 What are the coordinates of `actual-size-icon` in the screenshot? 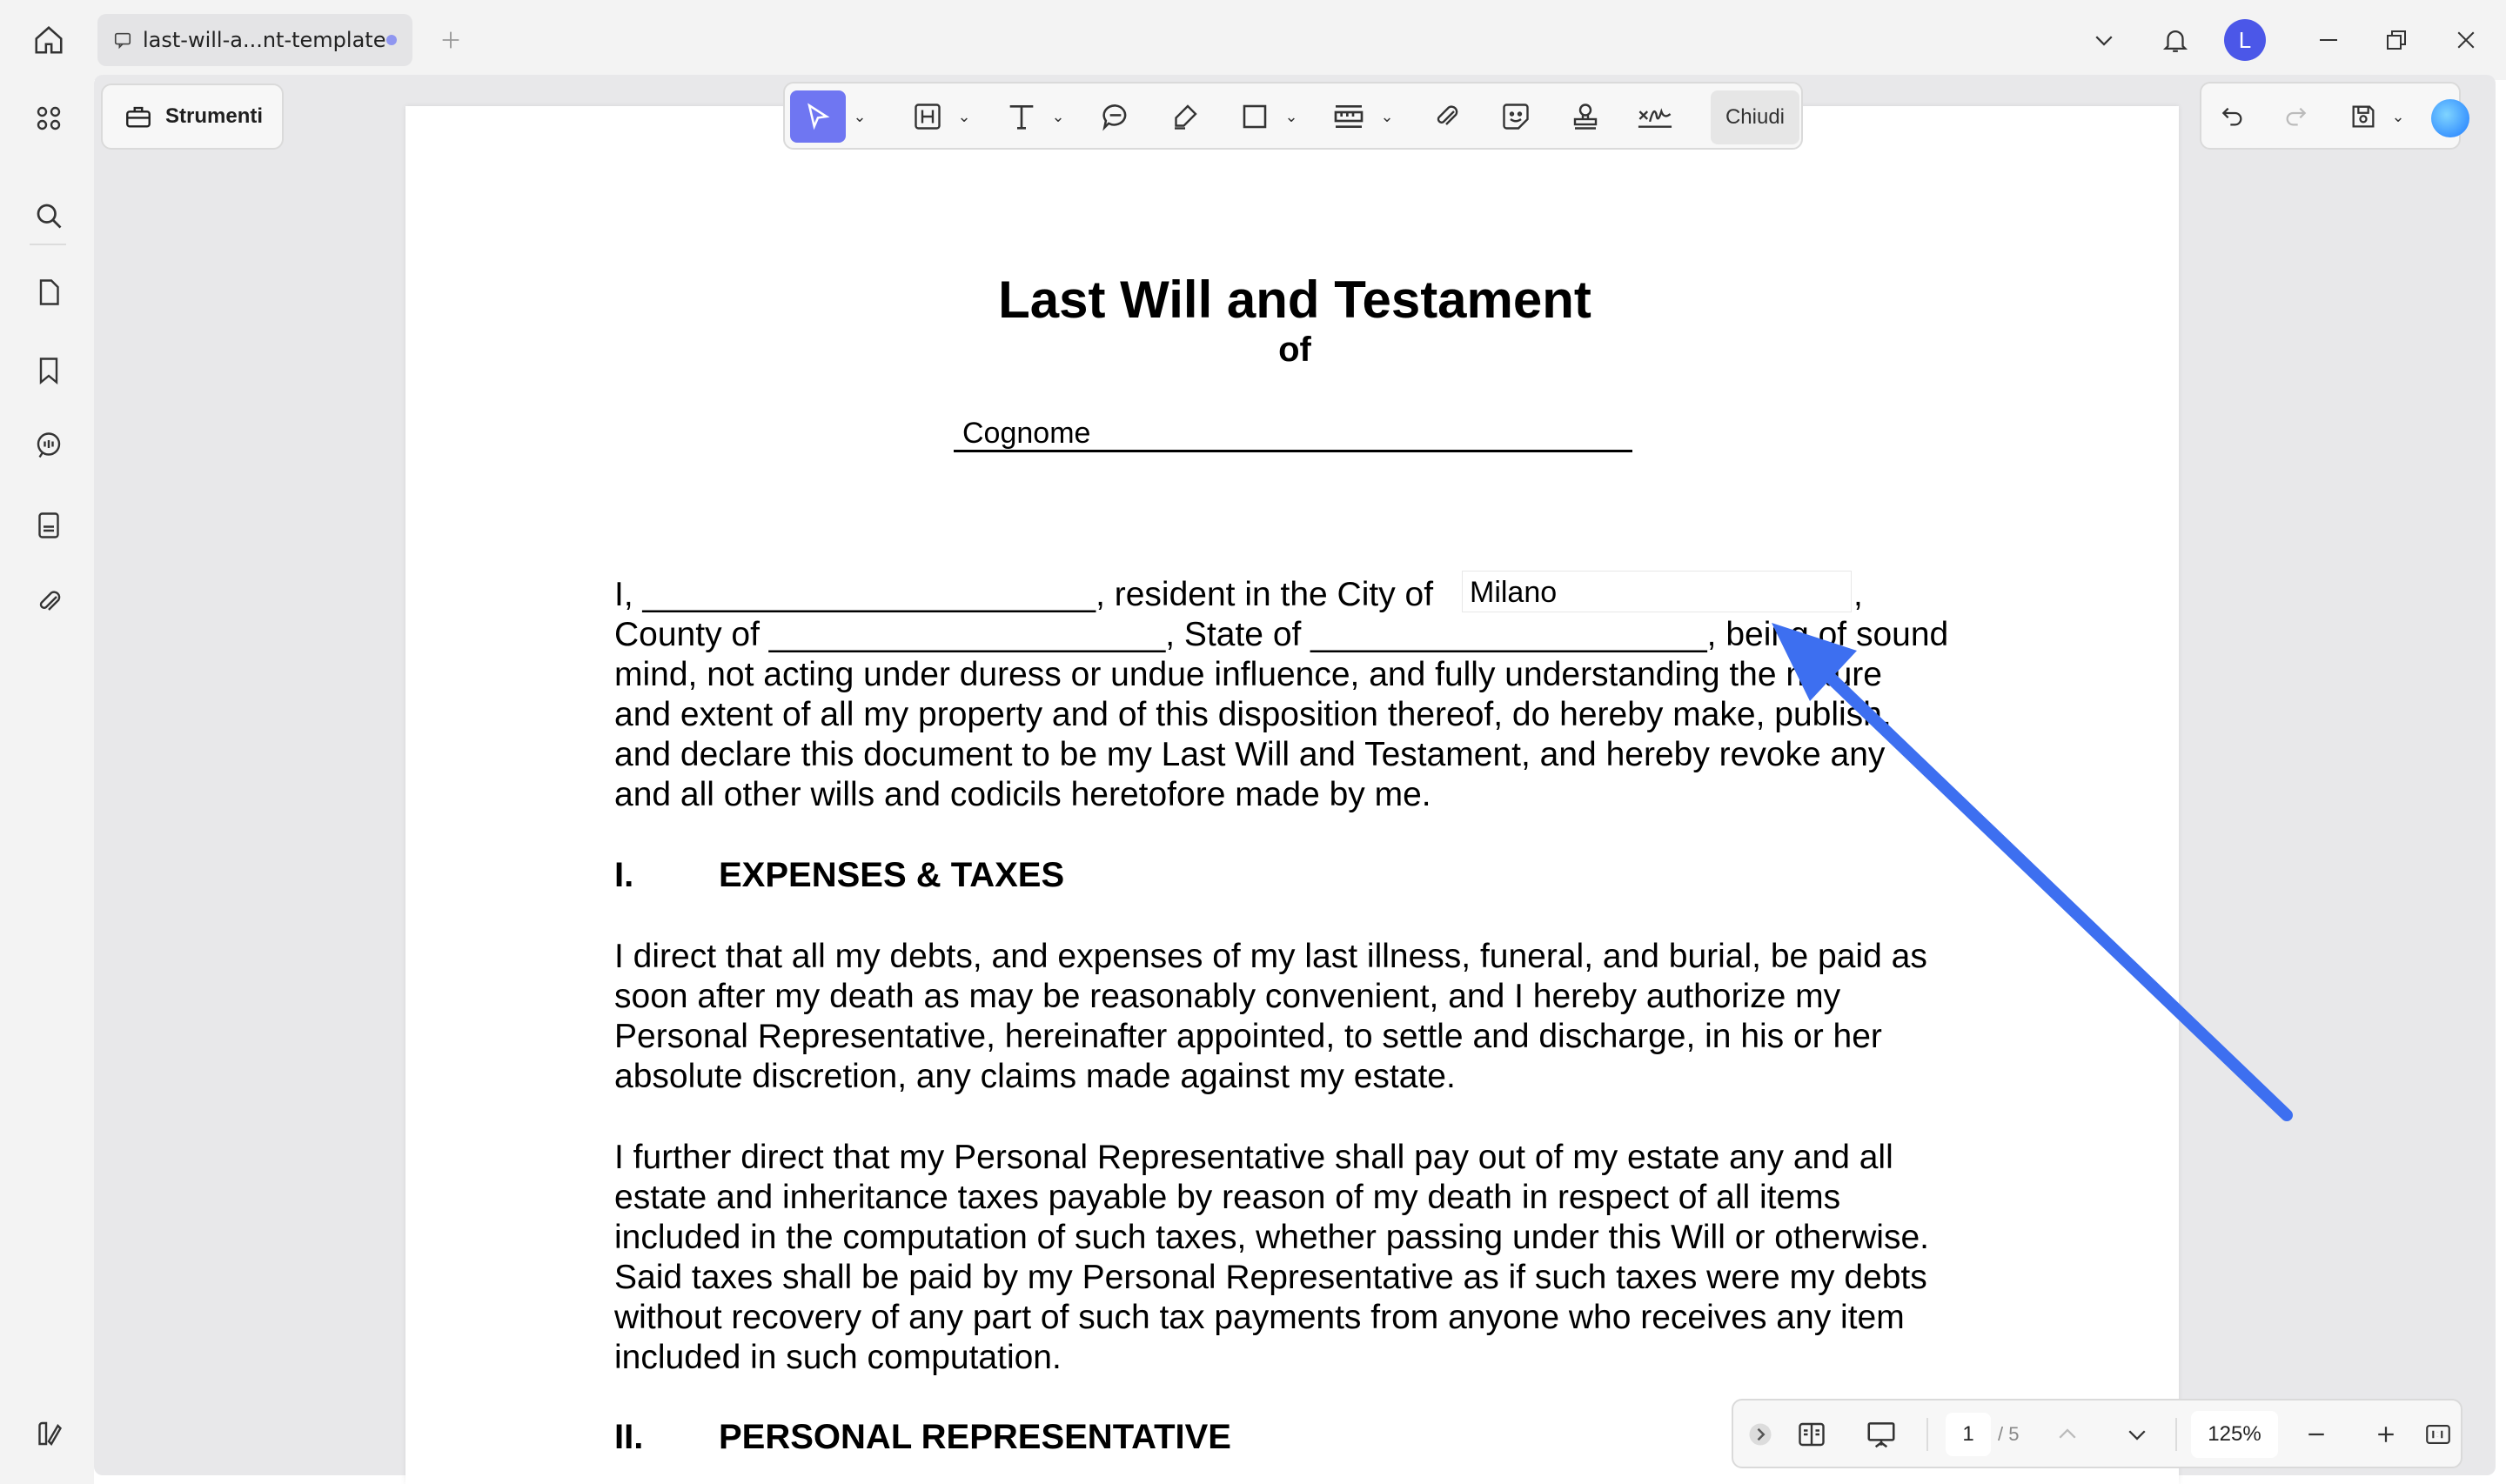 It's located at (2438, 1435).